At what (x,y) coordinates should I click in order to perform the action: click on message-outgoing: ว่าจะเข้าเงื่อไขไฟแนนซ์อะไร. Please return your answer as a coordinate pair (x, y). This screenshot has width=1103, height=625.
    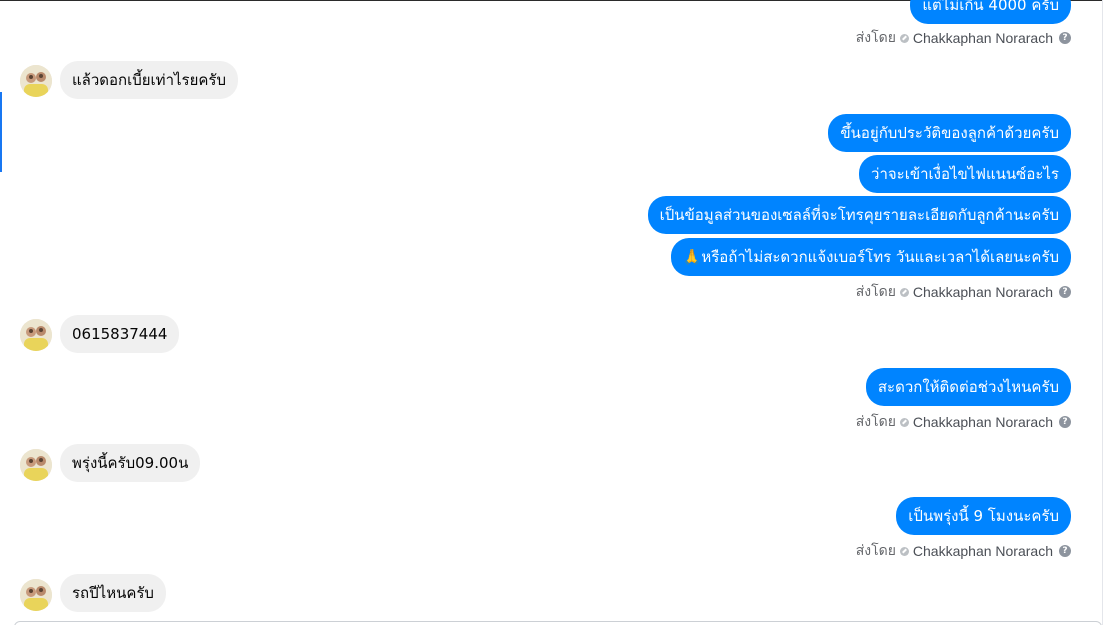
    Looking at the image, I should click on (965, 174).